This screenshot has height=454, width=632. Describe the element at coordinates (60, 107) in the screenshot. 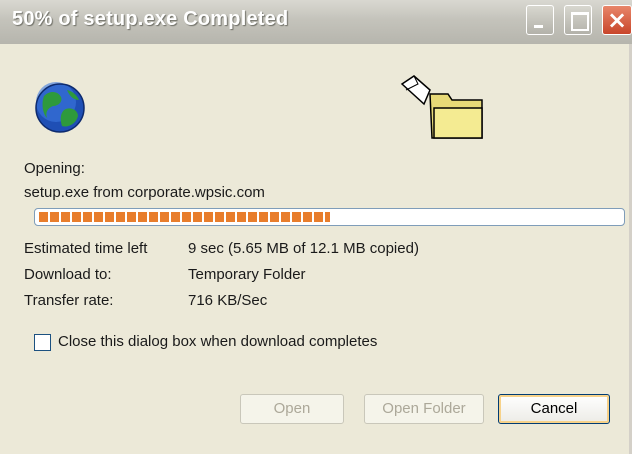

I see `globe-icon` at that location.